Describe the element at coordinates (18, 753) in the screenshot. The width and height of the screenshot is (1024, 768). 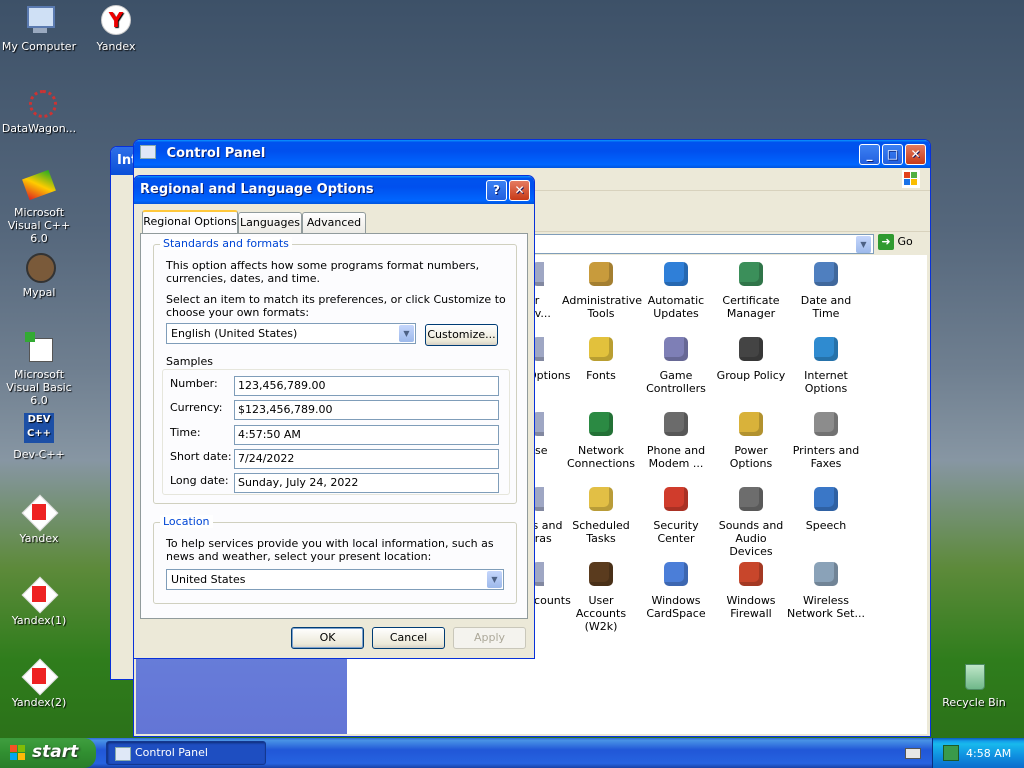
I see `windows-logo-icon` at that location.